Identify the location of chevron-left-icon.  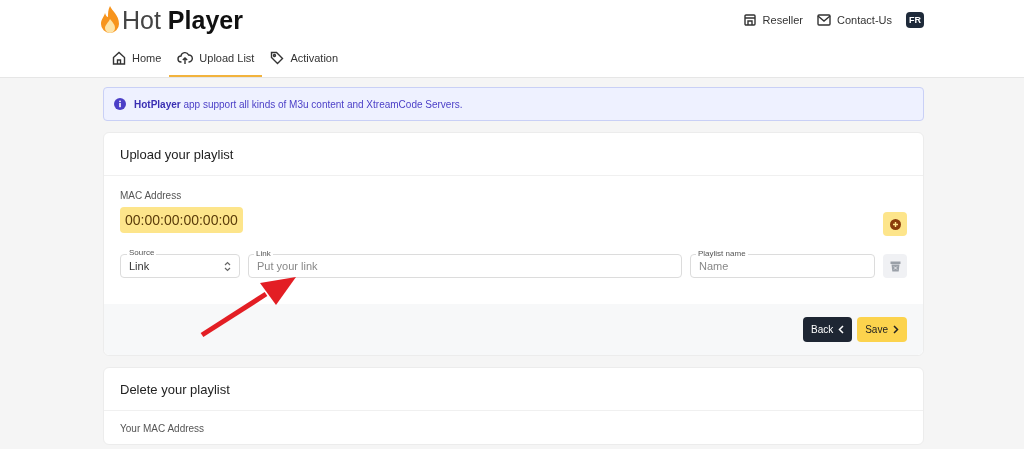
(841, 329).